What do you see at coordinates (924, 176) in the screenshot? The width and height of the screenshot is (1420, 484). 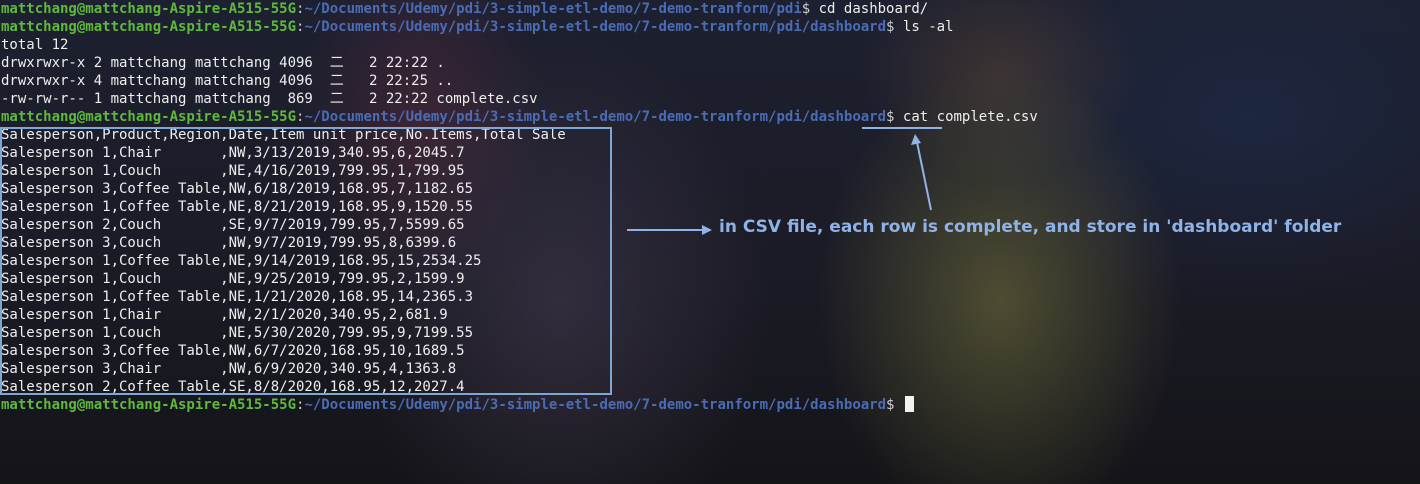 I see `up-arrow-icon` at bounding box center [924, 176].